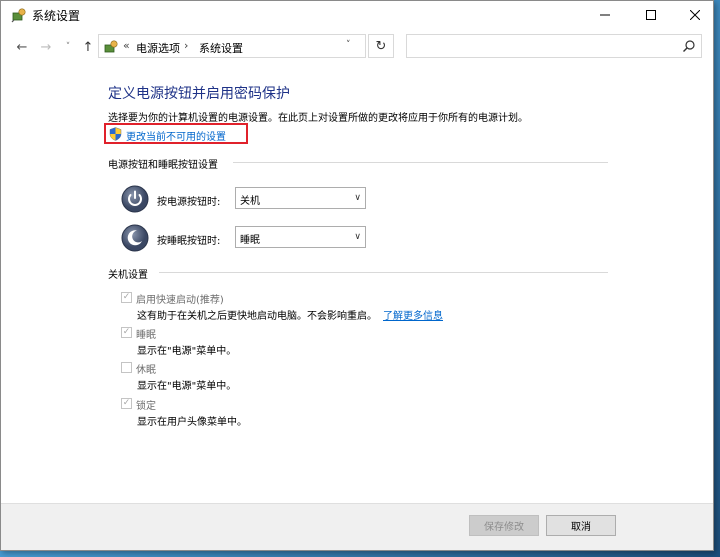 This screenshot has height=557, width=720. Describe the element at coordinates (126, 45) in the screenshot. I see `overflow-chevron-icon: «` at that location.